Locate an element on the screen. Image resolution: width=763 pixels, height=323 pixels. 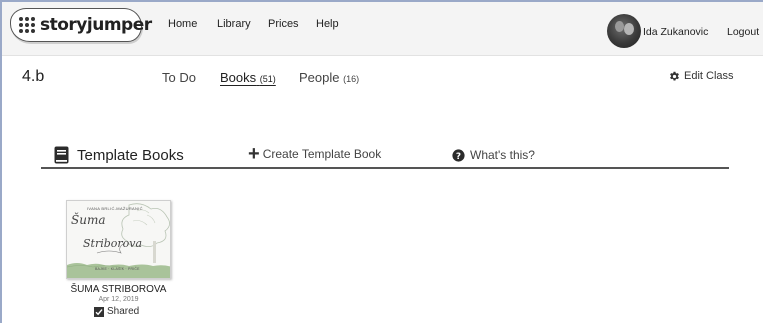
edit-class-label: Edit Class is located at coordinates (709, 76).